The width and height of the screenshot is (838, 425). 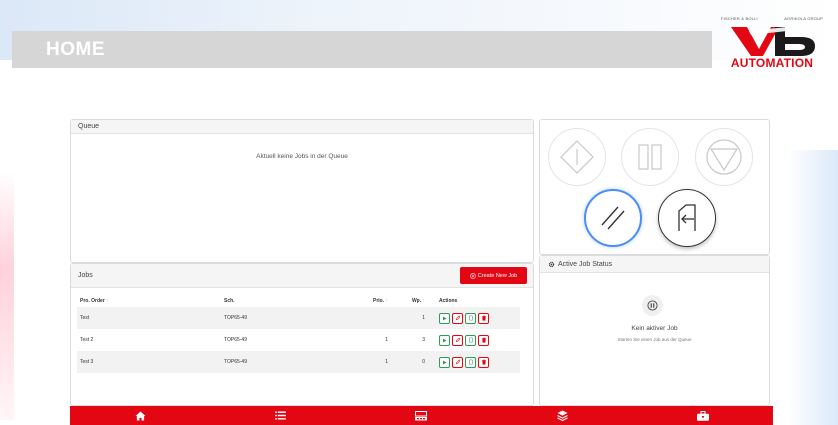 I want to click on table-row: Test 3 TOP65-49 1 0, so click(x=298, y=362).